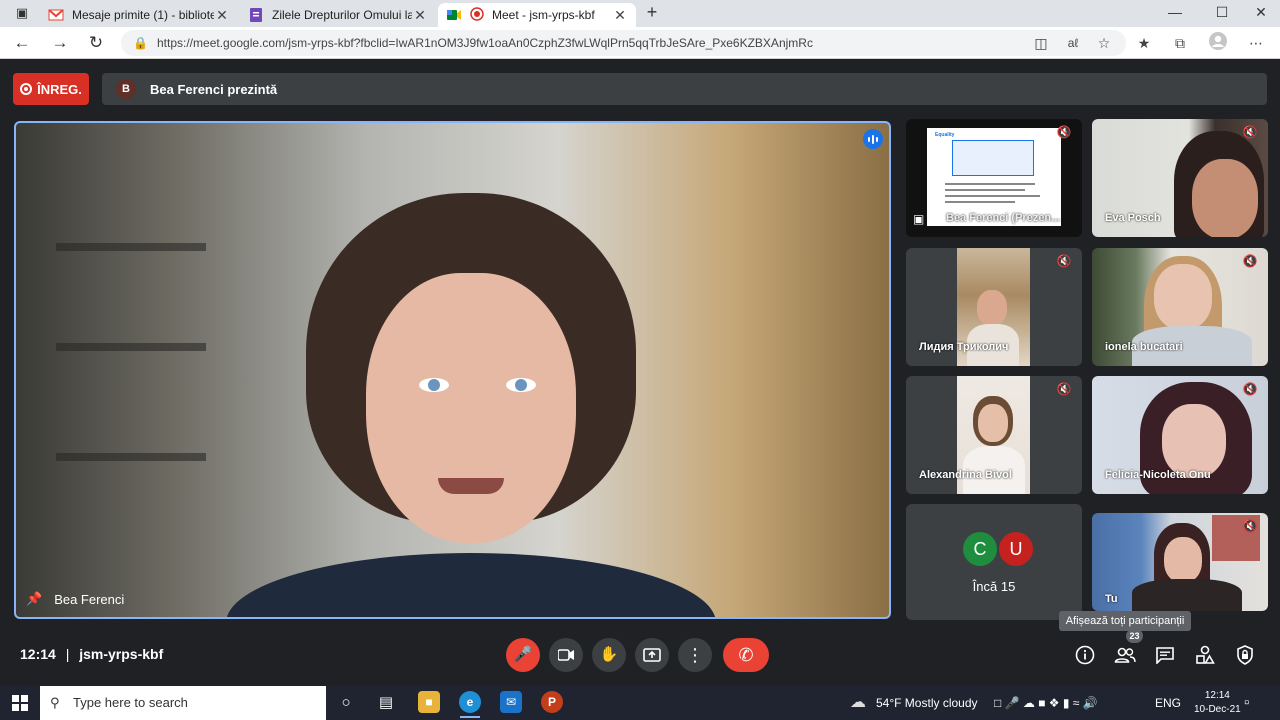  What do you see at coordinates (1245, 654) in the screenshot?
I see `host-controls-icon` at bounding box center [1245, 654].